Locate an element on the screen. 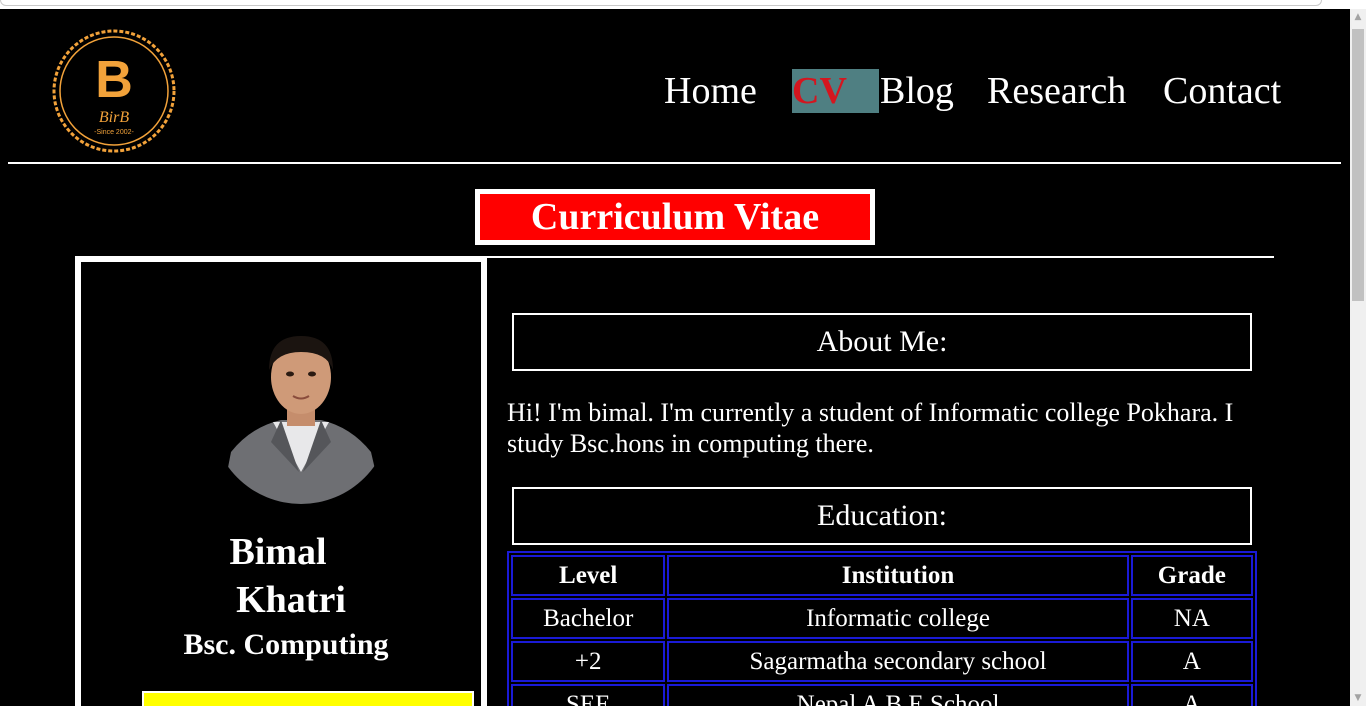 The image size is (1366, 706). site-logo: B BirB -Since 2002- is located at coordinates (114, 91).